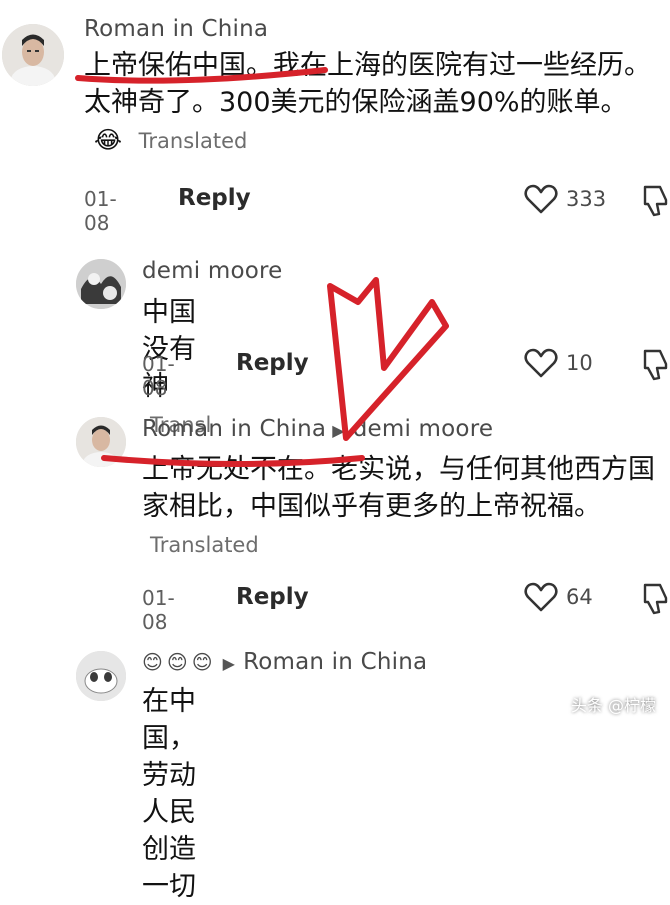  What do you see at coordinates (565, 199) in the screenshot?
I see `like-button: 333` at bounding box center [565, 199].